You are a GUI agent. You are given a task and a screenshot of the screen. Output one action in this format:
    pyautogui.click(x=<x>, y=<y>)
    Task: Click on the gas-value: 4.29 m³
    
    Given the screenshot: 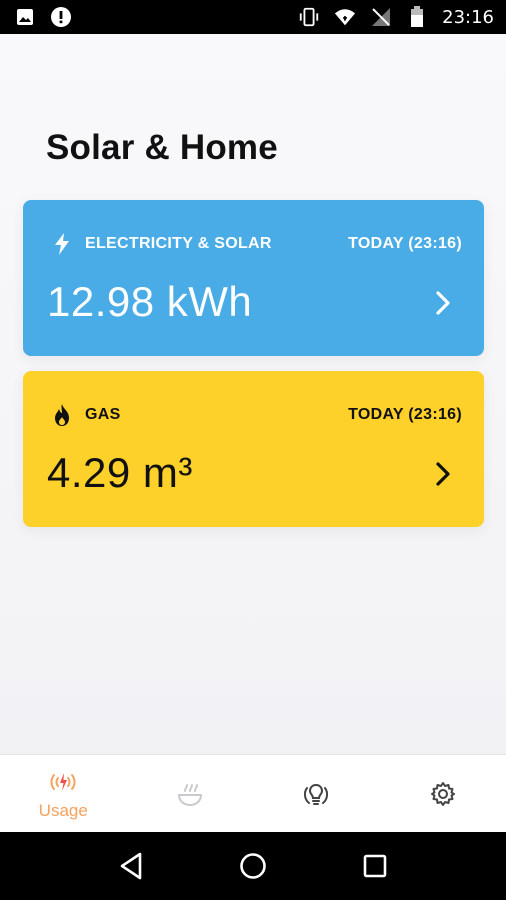 What is the action you would take?
    pyautogui.click(x=120, y=472)
    